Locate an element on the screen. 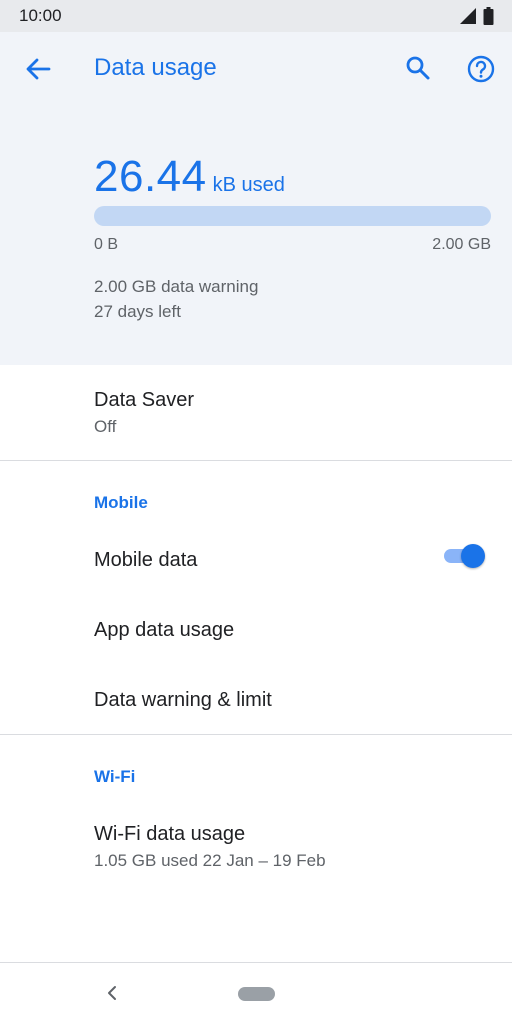 This screenshot has width=512, height=1024. wifi-data-usage-summary: 1.05 GB used 22 Jan – 19 Feb is located at coordinates (210, 860).